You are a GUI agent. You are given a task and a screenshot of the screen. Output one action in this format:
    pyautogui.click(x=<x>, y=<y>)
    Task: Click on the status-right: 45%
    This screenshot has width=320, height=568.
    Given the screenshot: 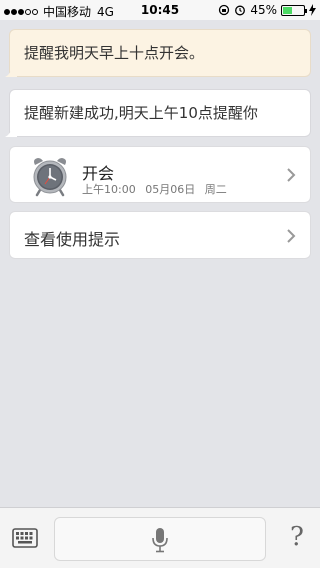 What is the action you would take?
    pyautogui.click(x=267, y=10)
    